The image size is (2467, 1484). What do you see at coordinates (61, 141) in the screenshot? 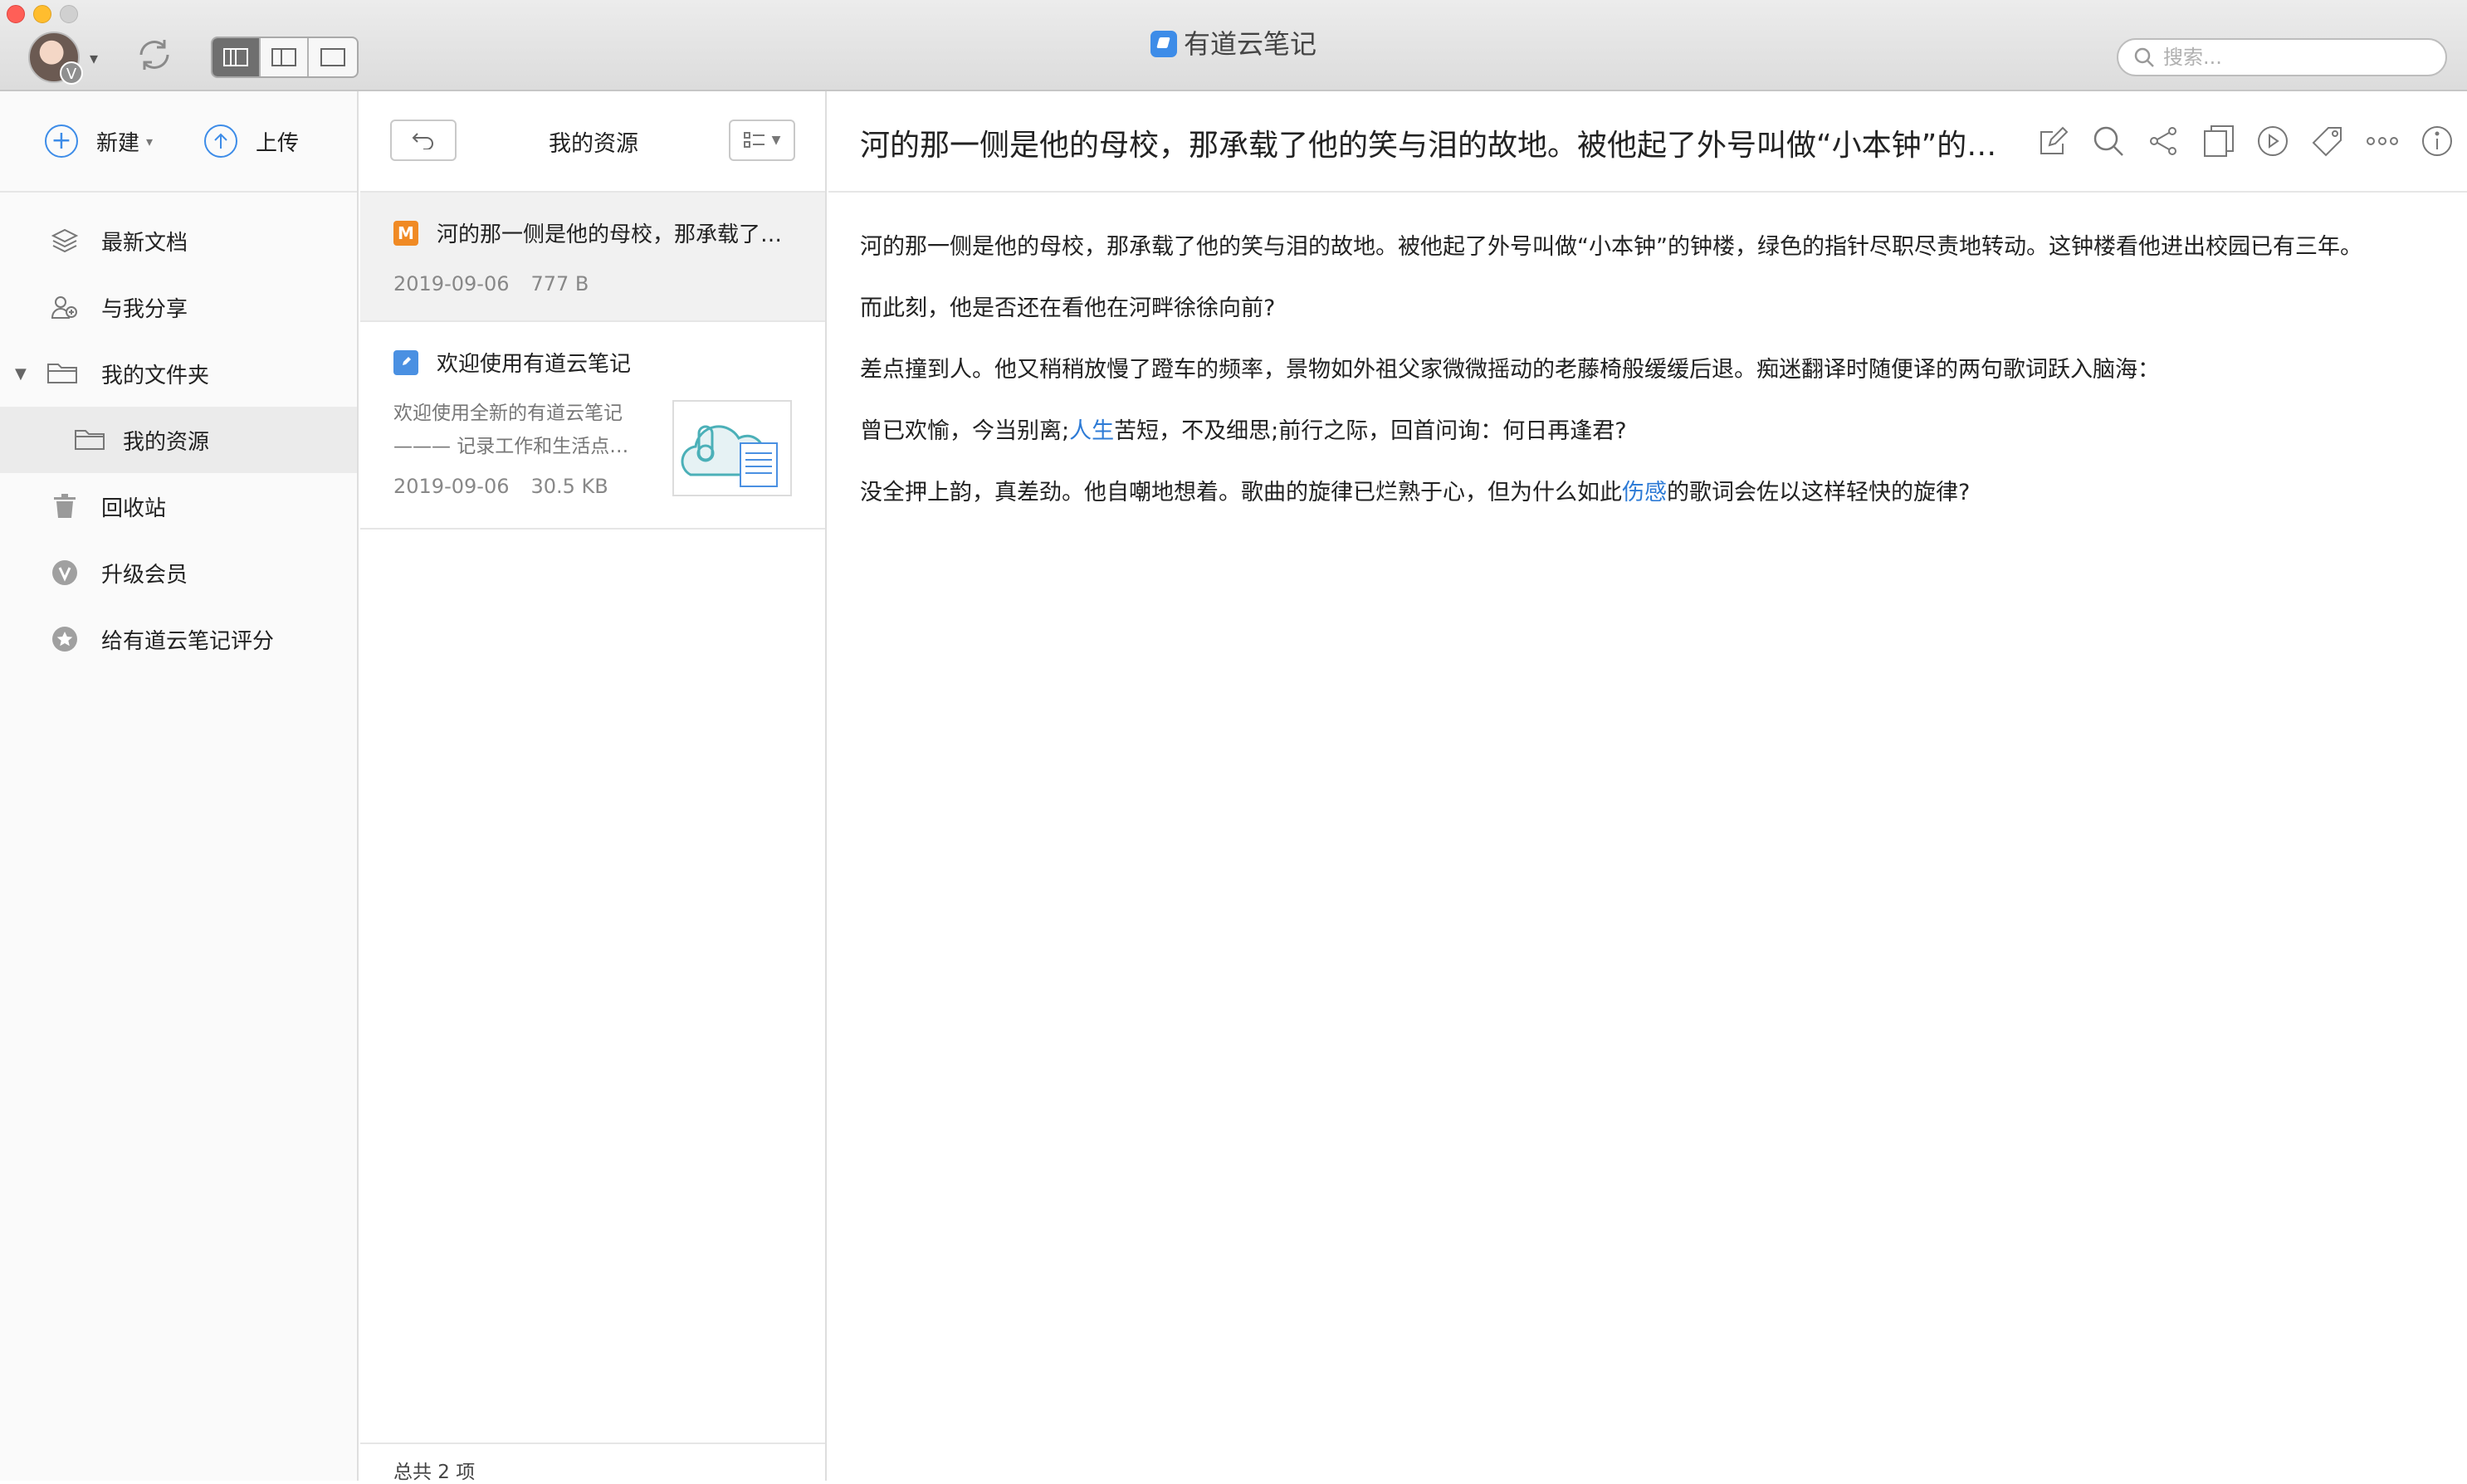
I see `plus-icon: +` at bounding box center [61, 141].